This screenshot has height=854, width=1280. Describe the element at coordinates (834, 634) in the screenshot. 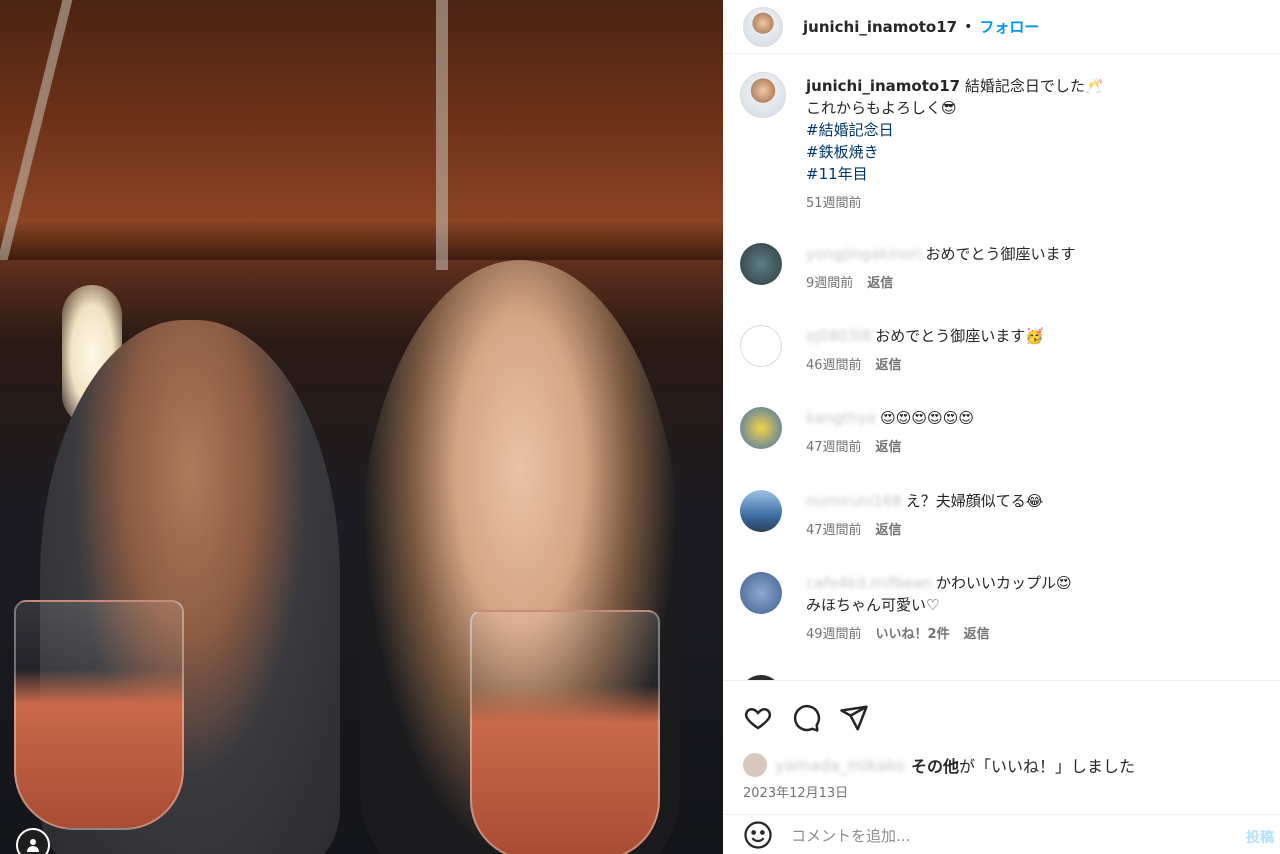

I see `comment-timestamp: 49週間前` at that location.